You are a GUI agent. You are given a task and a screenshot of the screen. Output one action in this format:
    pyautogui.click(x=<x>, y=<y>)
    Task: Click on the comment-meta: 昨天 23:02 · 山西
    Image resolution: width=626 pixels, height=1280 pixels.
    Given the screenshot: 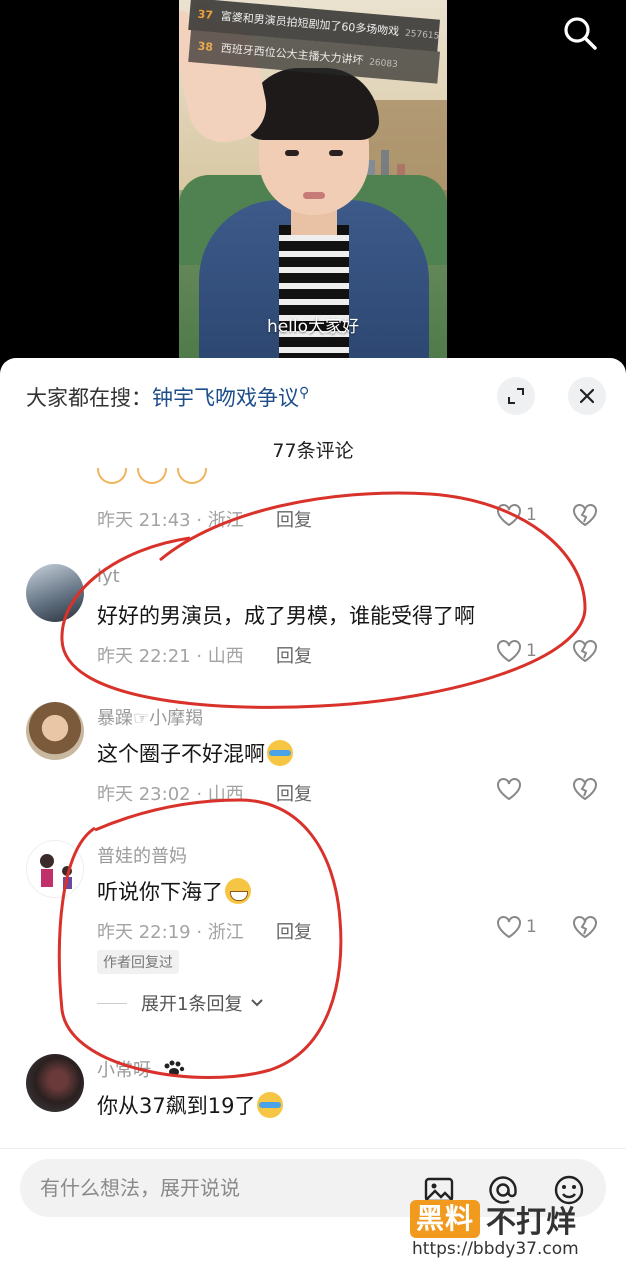 What is the action you would take?
    pyautogui.click(x=170, y=794)
    